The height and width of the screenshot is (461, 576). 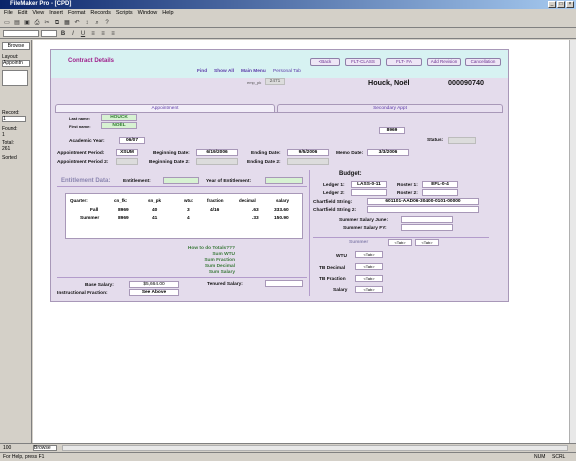 I want to click on summer-tab-1: <Tab>, so click(x=400, y=242).